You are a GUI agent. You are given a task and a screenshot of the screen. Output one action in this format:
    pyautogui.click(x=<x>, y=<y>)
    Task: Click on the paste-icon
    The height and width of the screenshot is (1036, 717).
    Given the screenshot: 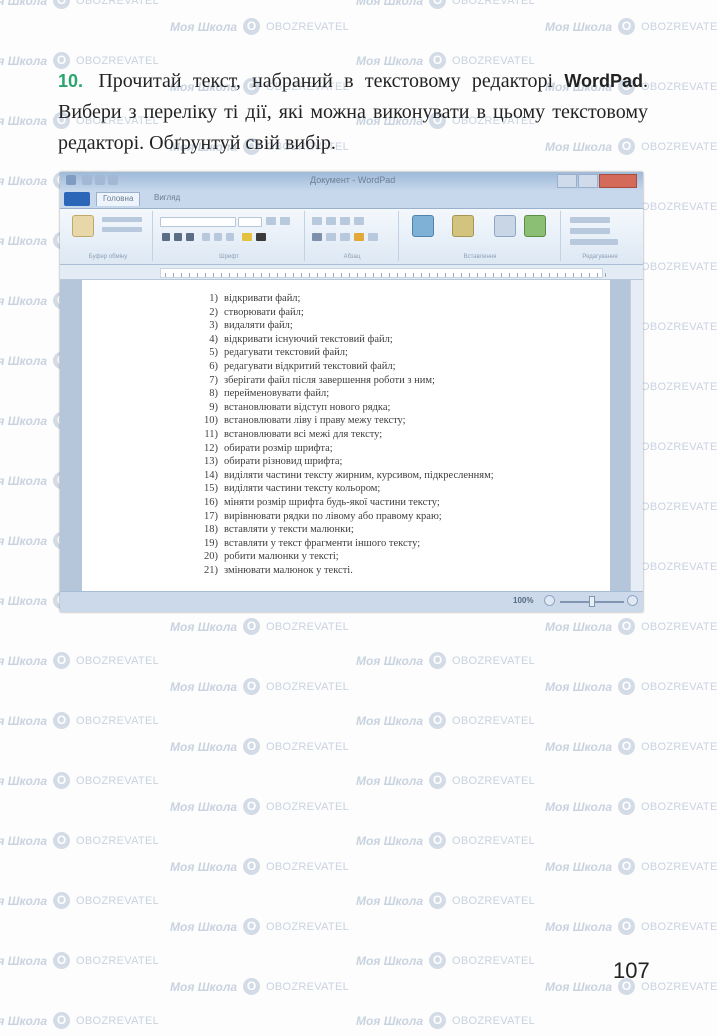 What is the action you would take?
    pyautogui.click(x=83, y=226)
    